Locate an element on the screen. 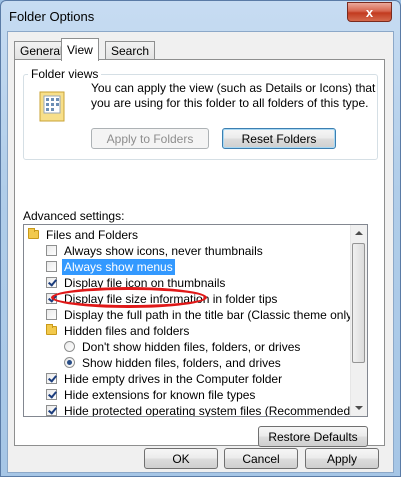 The image size is (401, 477). title-bar: Folder Options x is located at coordinates (200, 16).